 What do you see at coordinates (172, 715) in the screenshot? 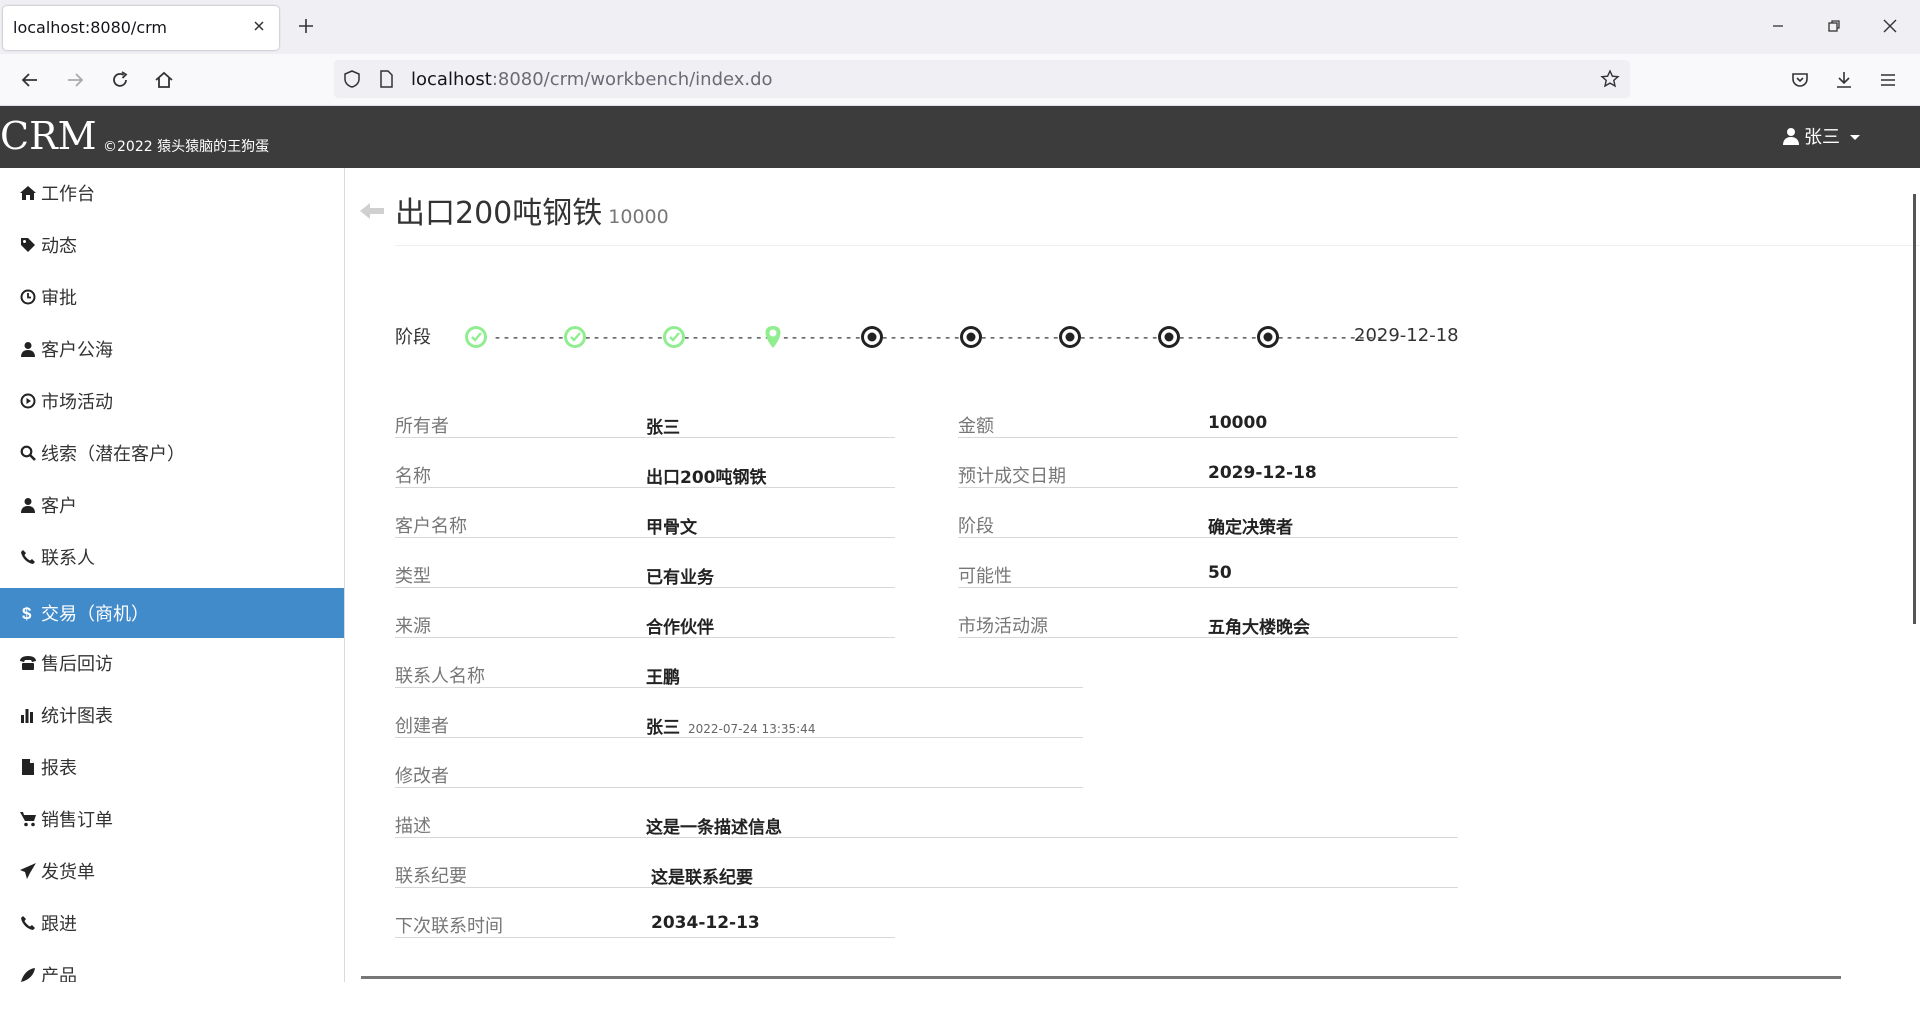
I see `sidebar-item-statistics: 统计图表` at bounding box center [172, 715].